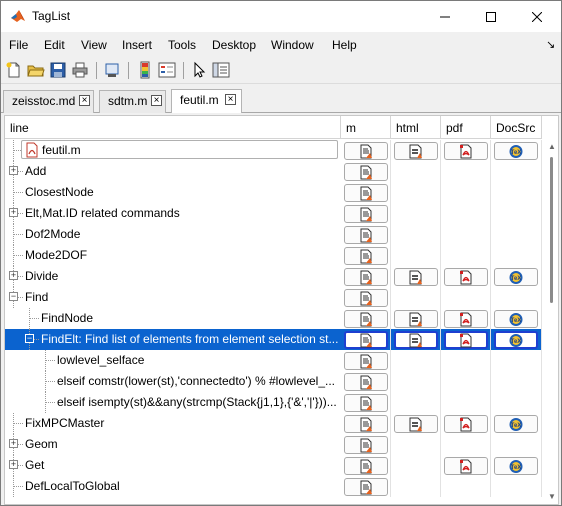  Describe the element at coordinates (366, 127) in the screenshot. I see `column-header-m: m` at that location.